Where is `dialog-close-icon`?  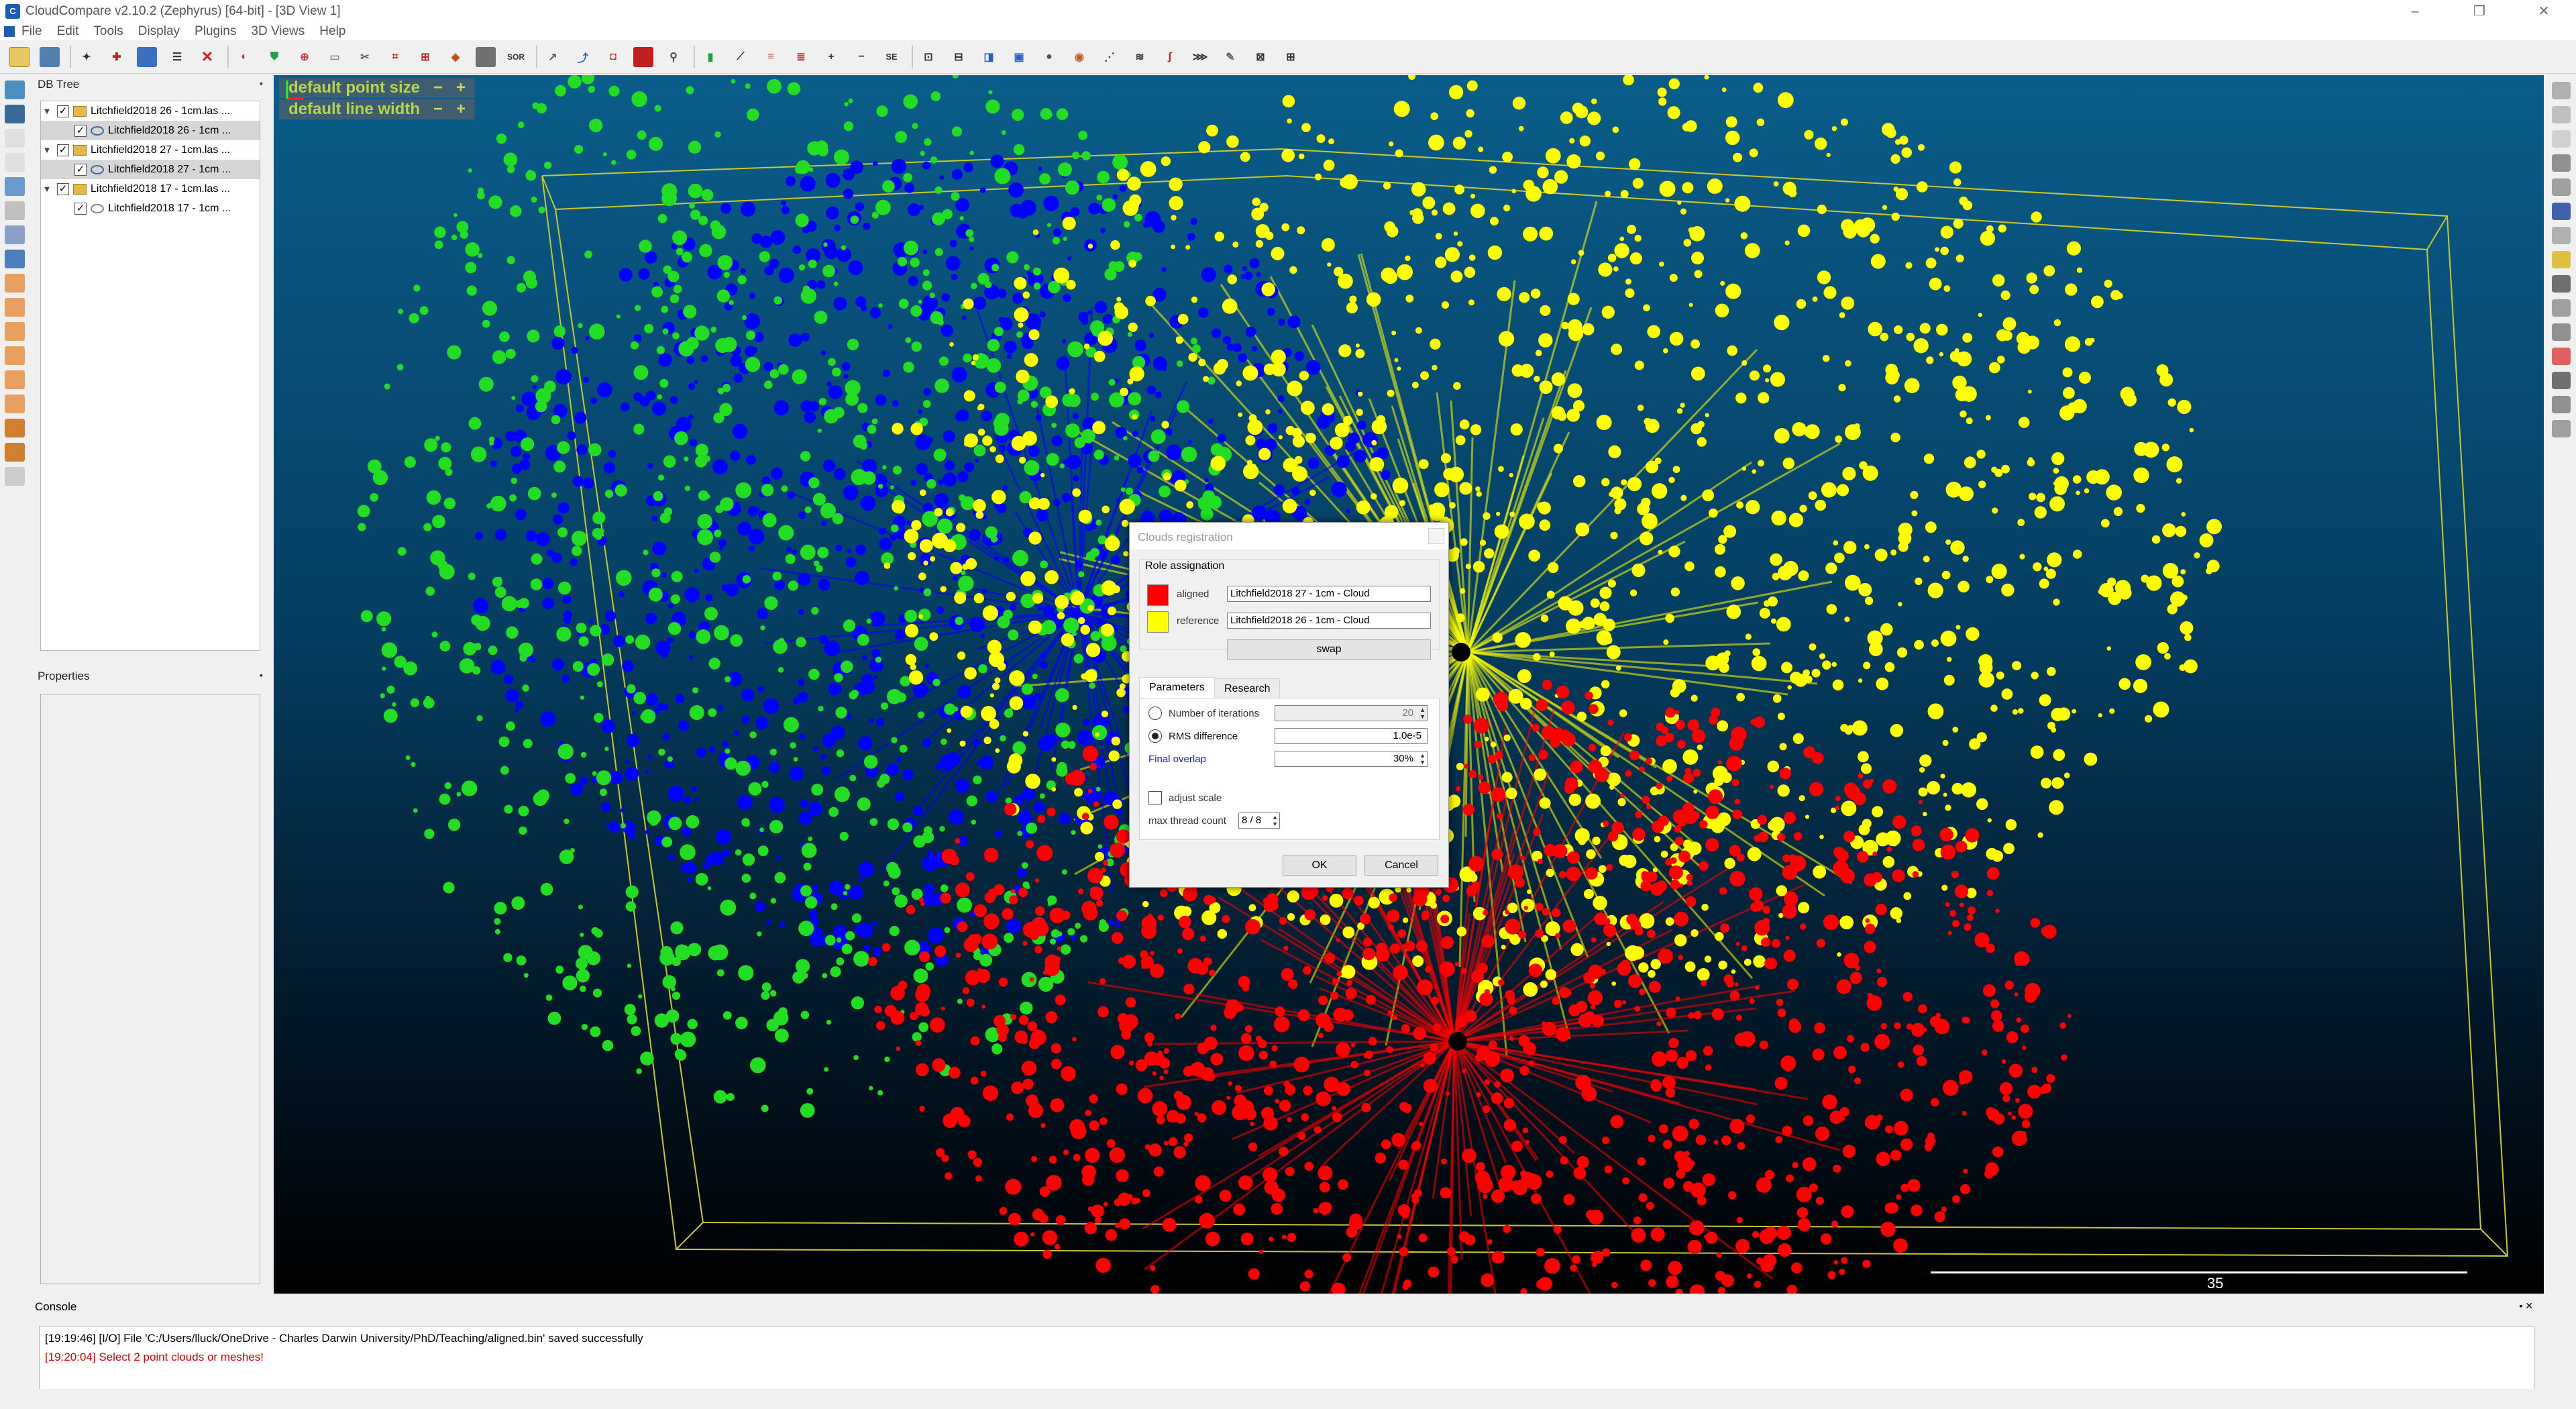
dialog-close-icon is located at coordinates (1436, 536).